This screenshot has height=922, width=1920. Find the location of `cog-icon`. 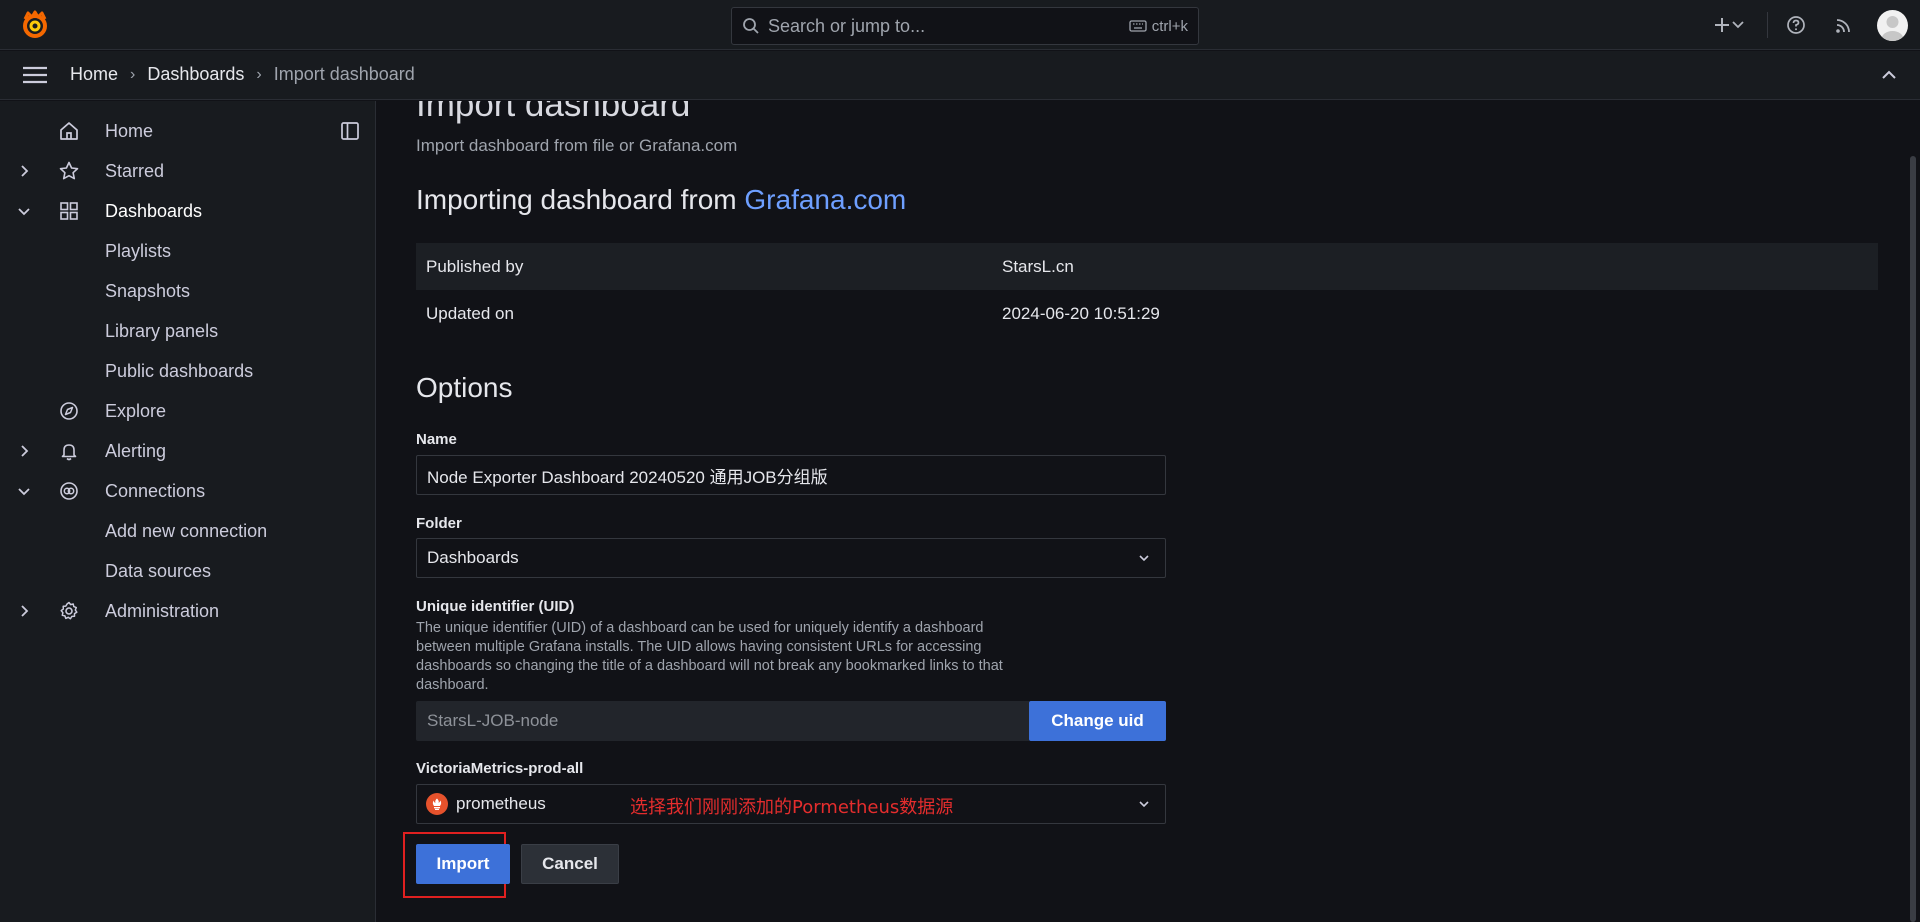

cog-icon is located at coordinates (69, 611).